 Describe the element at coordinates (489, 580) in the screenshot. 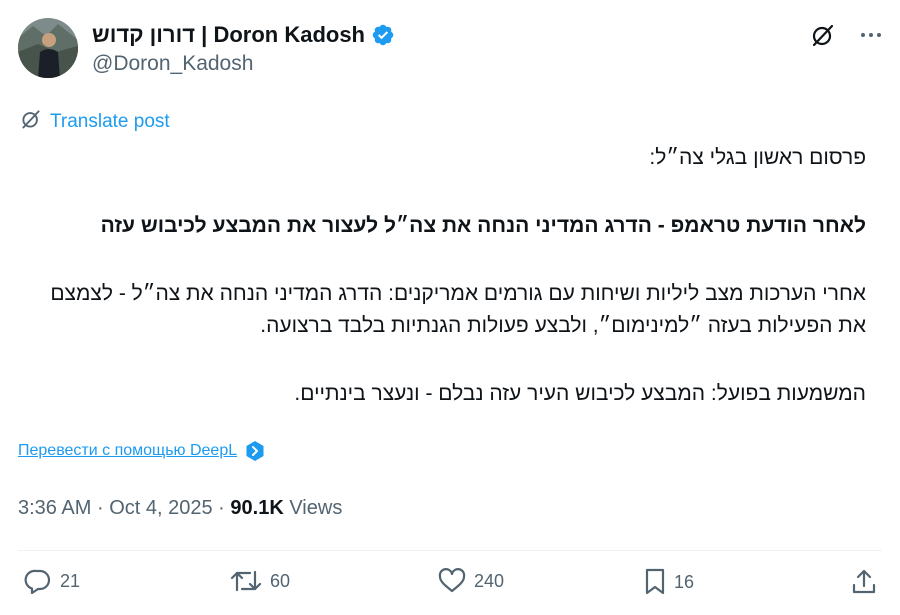

I see `like-count: 240` at that location.